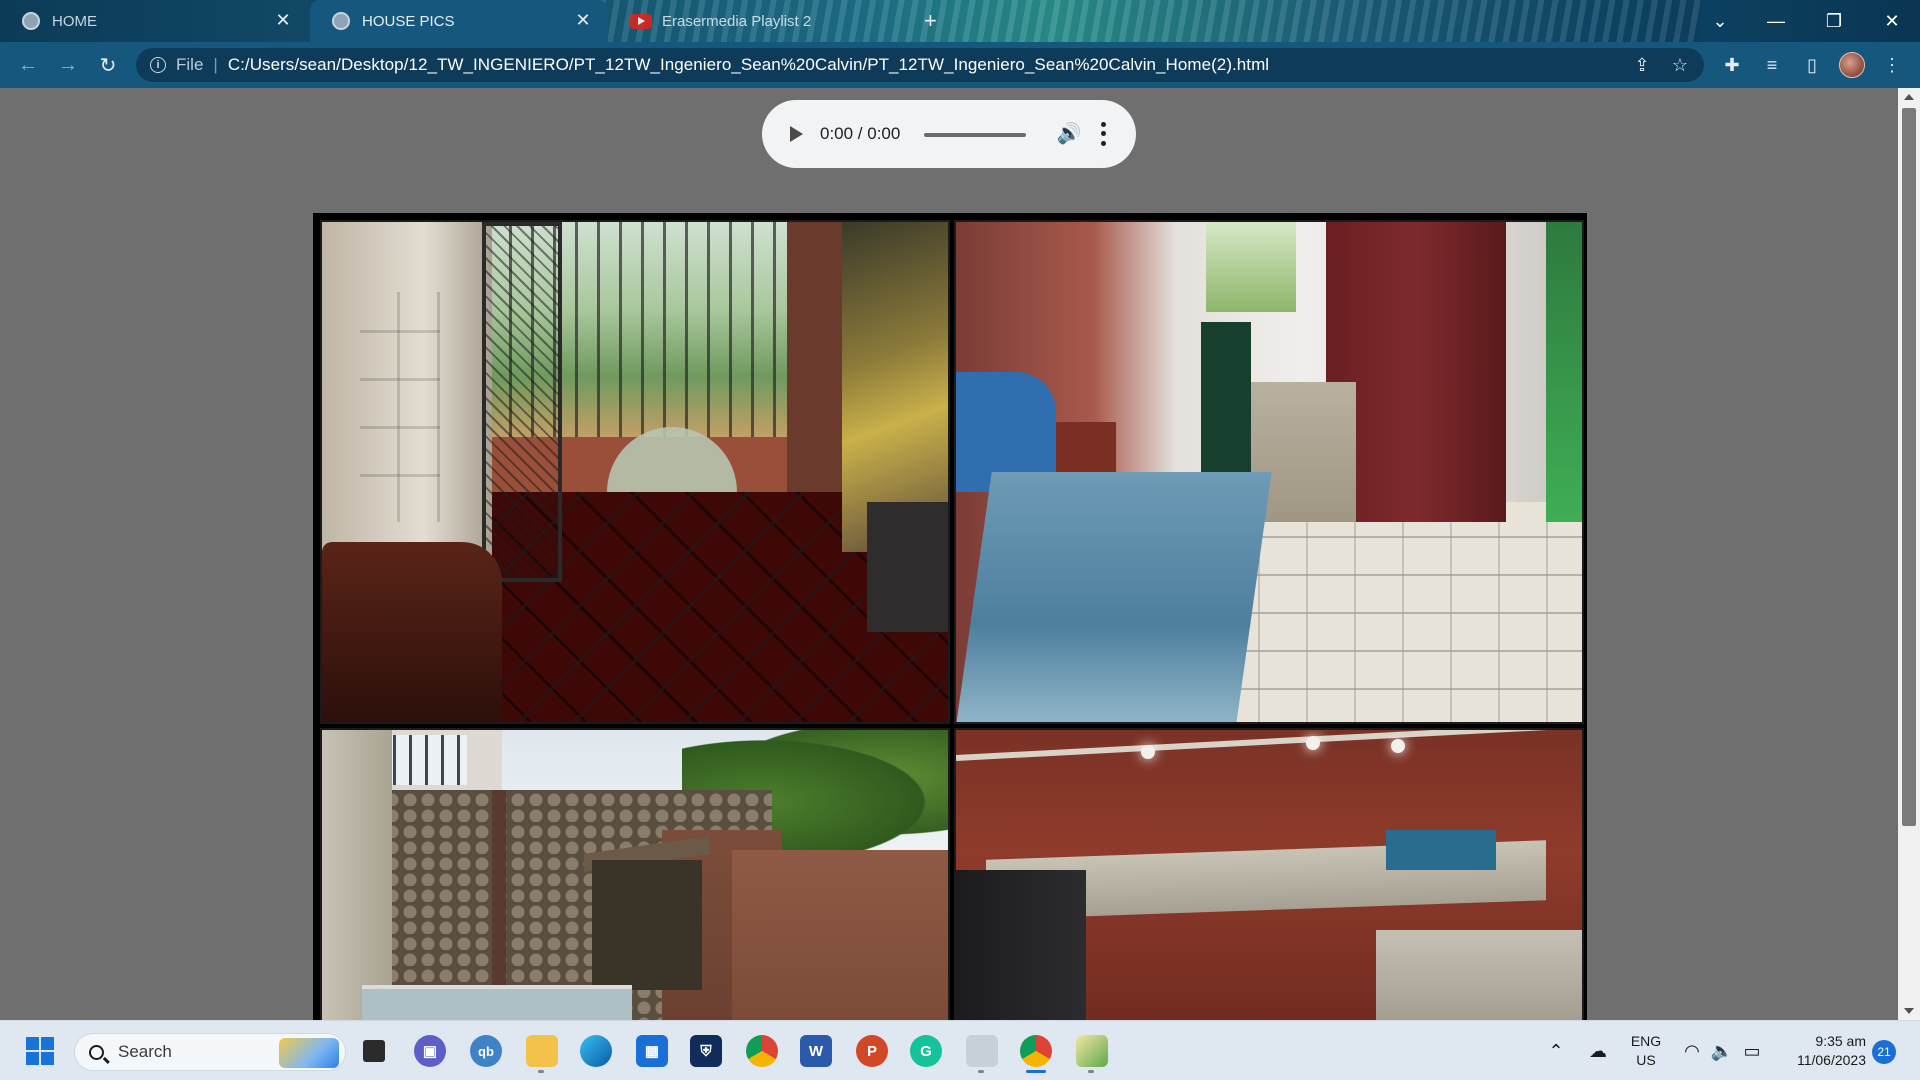 The image size is (1920, 1080). Describe the element at coordinates (68, 65) in the screenshot. I see `forward-icon: →` at that location.